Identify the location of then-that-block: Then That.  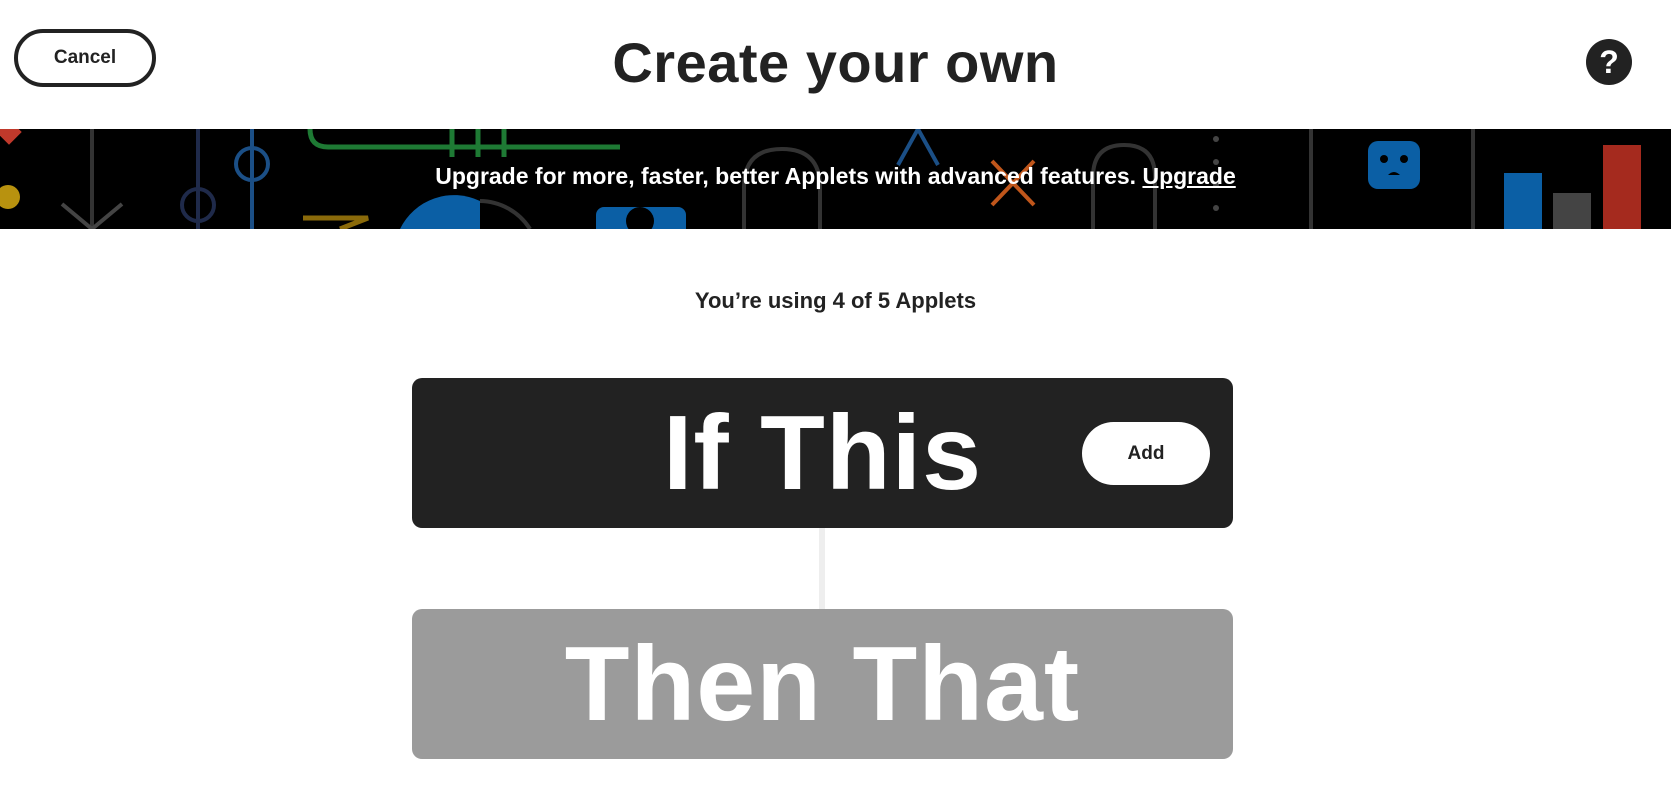
(822, 684).